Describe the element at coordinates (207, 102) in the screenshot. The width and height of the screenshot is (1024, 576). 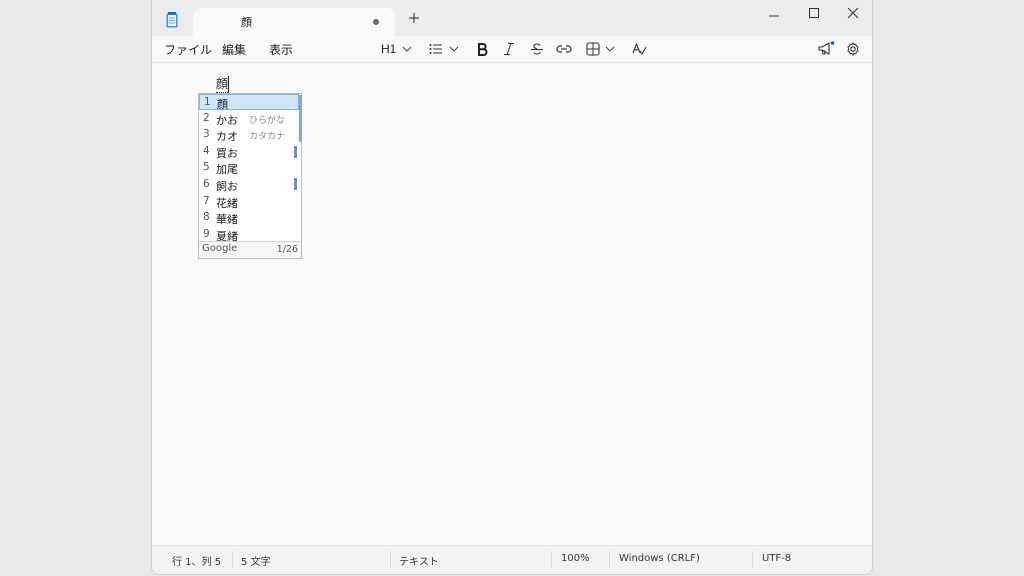
I see `candidate-number: 1` at that location.